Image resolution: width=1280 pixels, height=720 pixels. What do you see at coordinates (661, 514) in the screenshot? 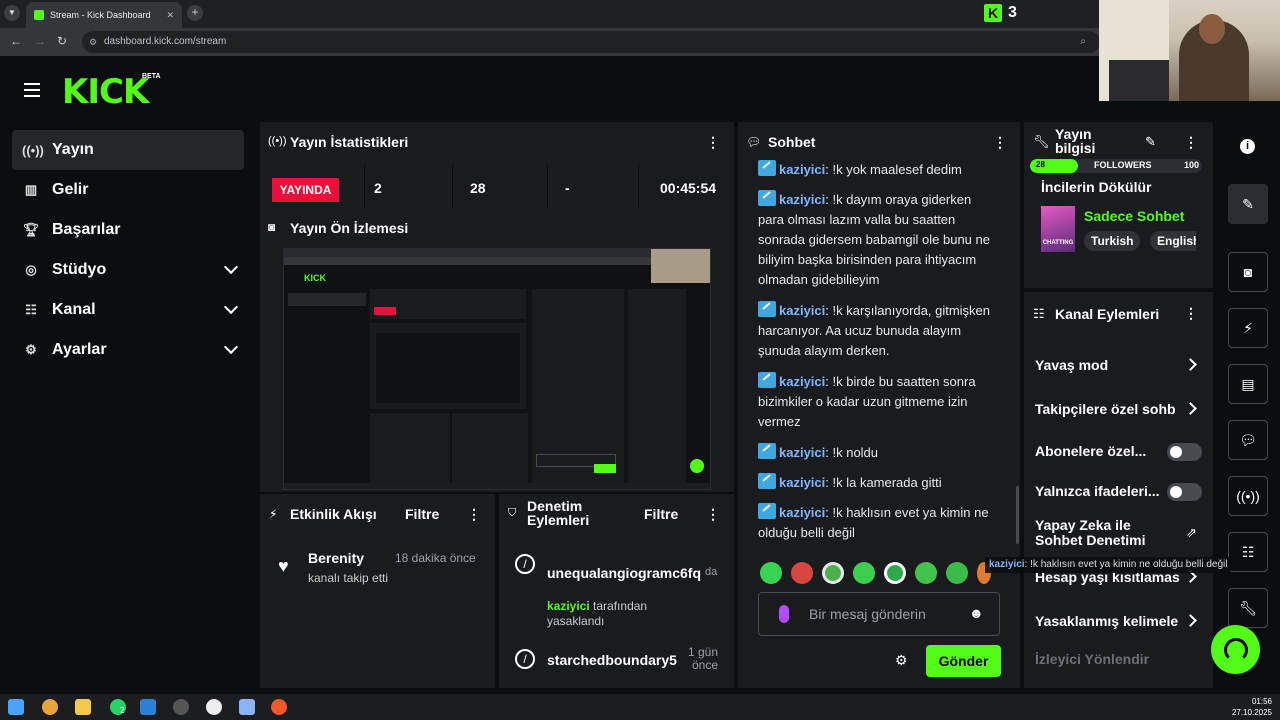
I see `moderation-filter-button: Filtre` at bounding box center [661, 514].